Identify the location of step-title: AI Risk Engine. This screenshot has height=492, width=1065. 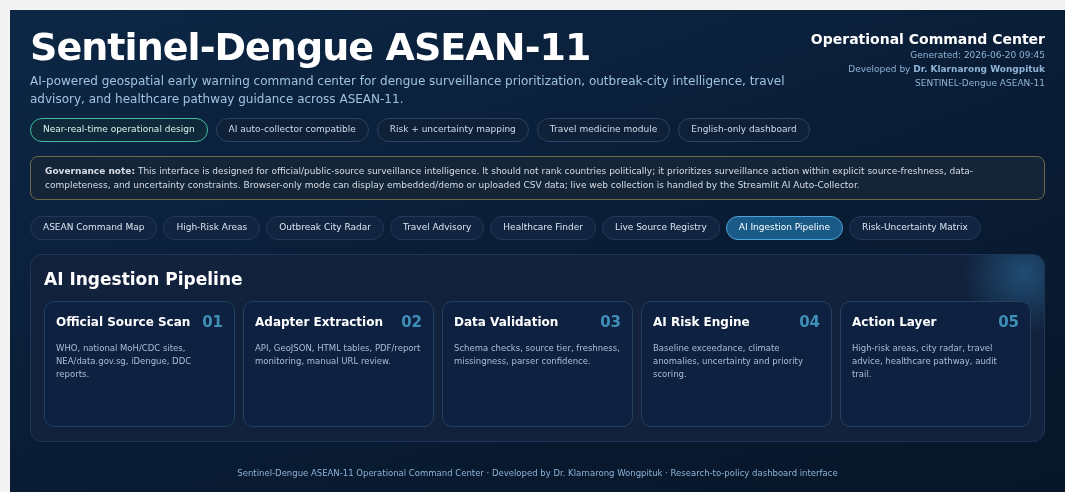
(701, 323).